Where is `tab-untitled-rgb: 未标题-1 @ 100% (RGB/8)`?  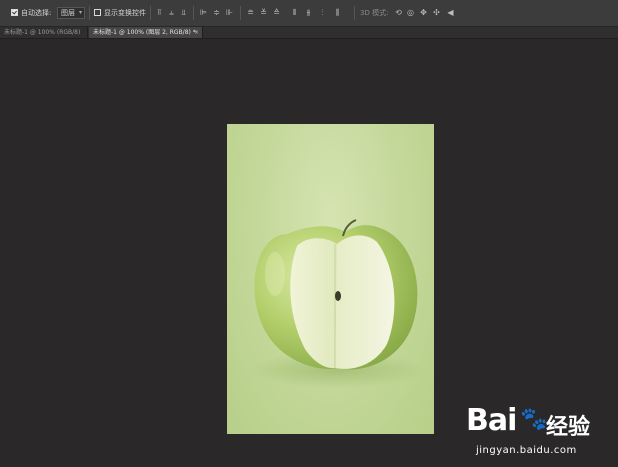
tab-untitled-rgb: 未标题-1 @ 100% (RGB/8) is located at coordinates (44, 32).